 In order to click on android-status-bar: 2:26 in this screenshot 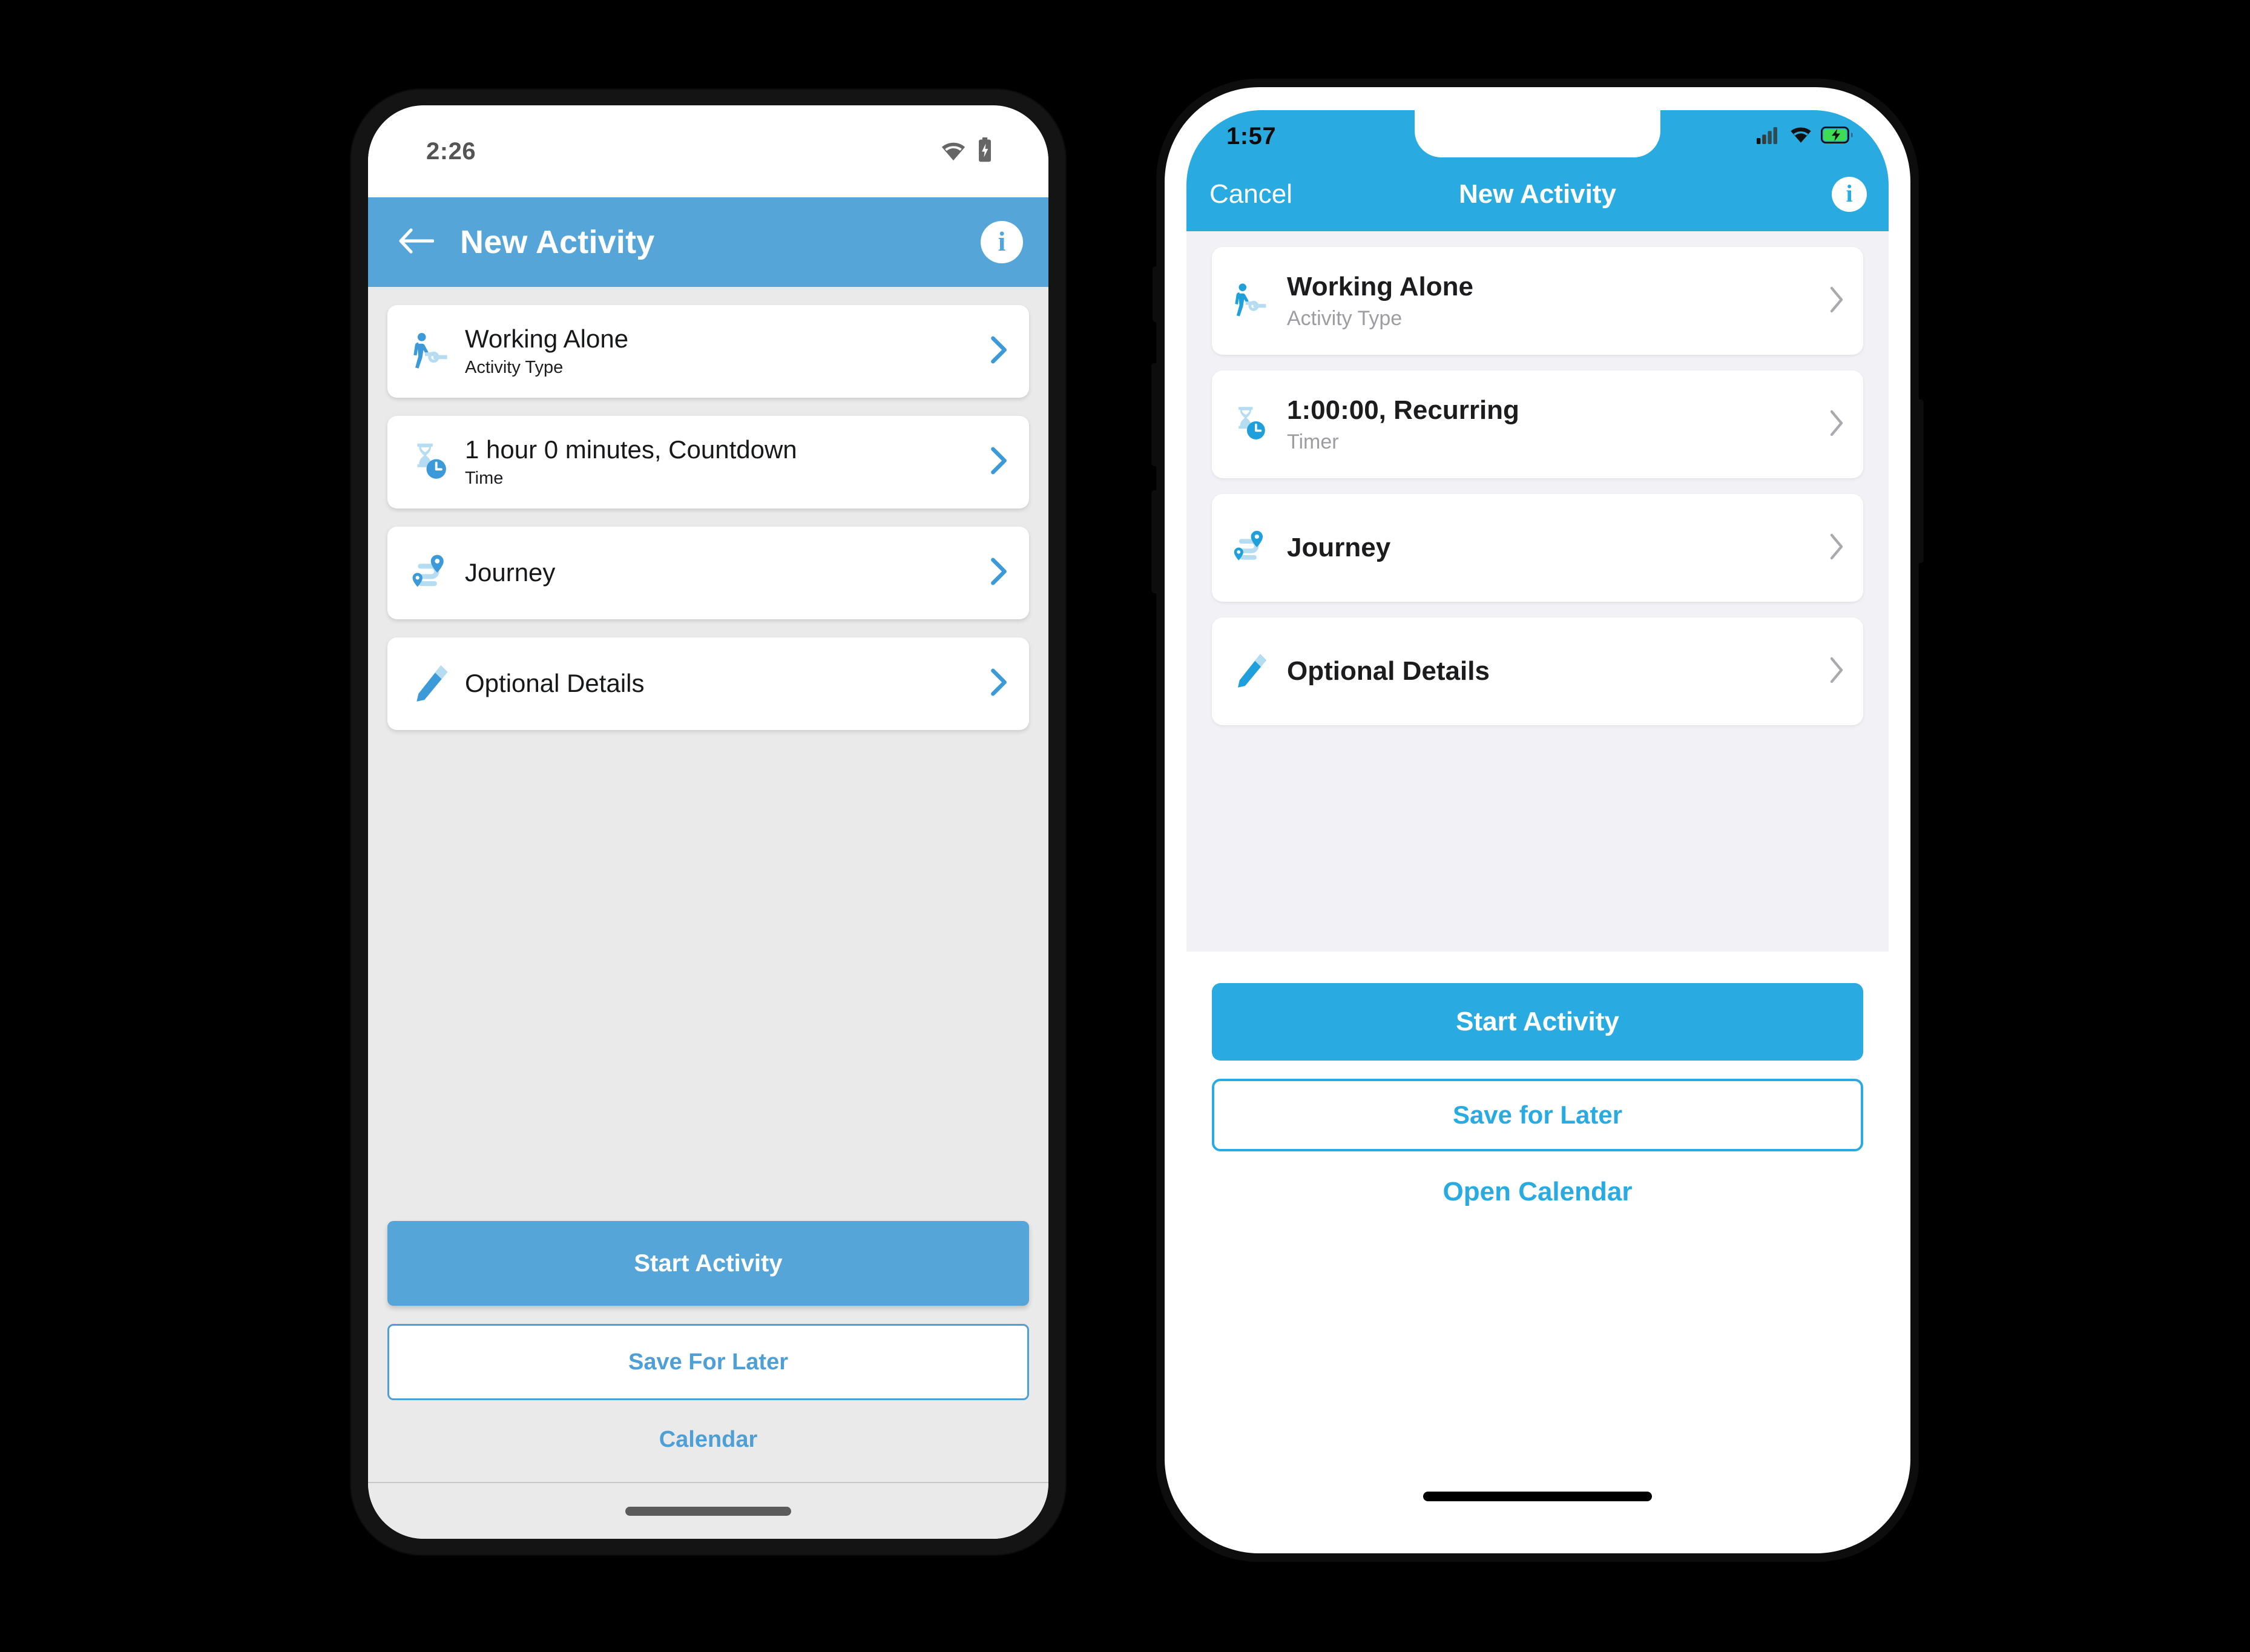, I will do `click(708, 151)`.